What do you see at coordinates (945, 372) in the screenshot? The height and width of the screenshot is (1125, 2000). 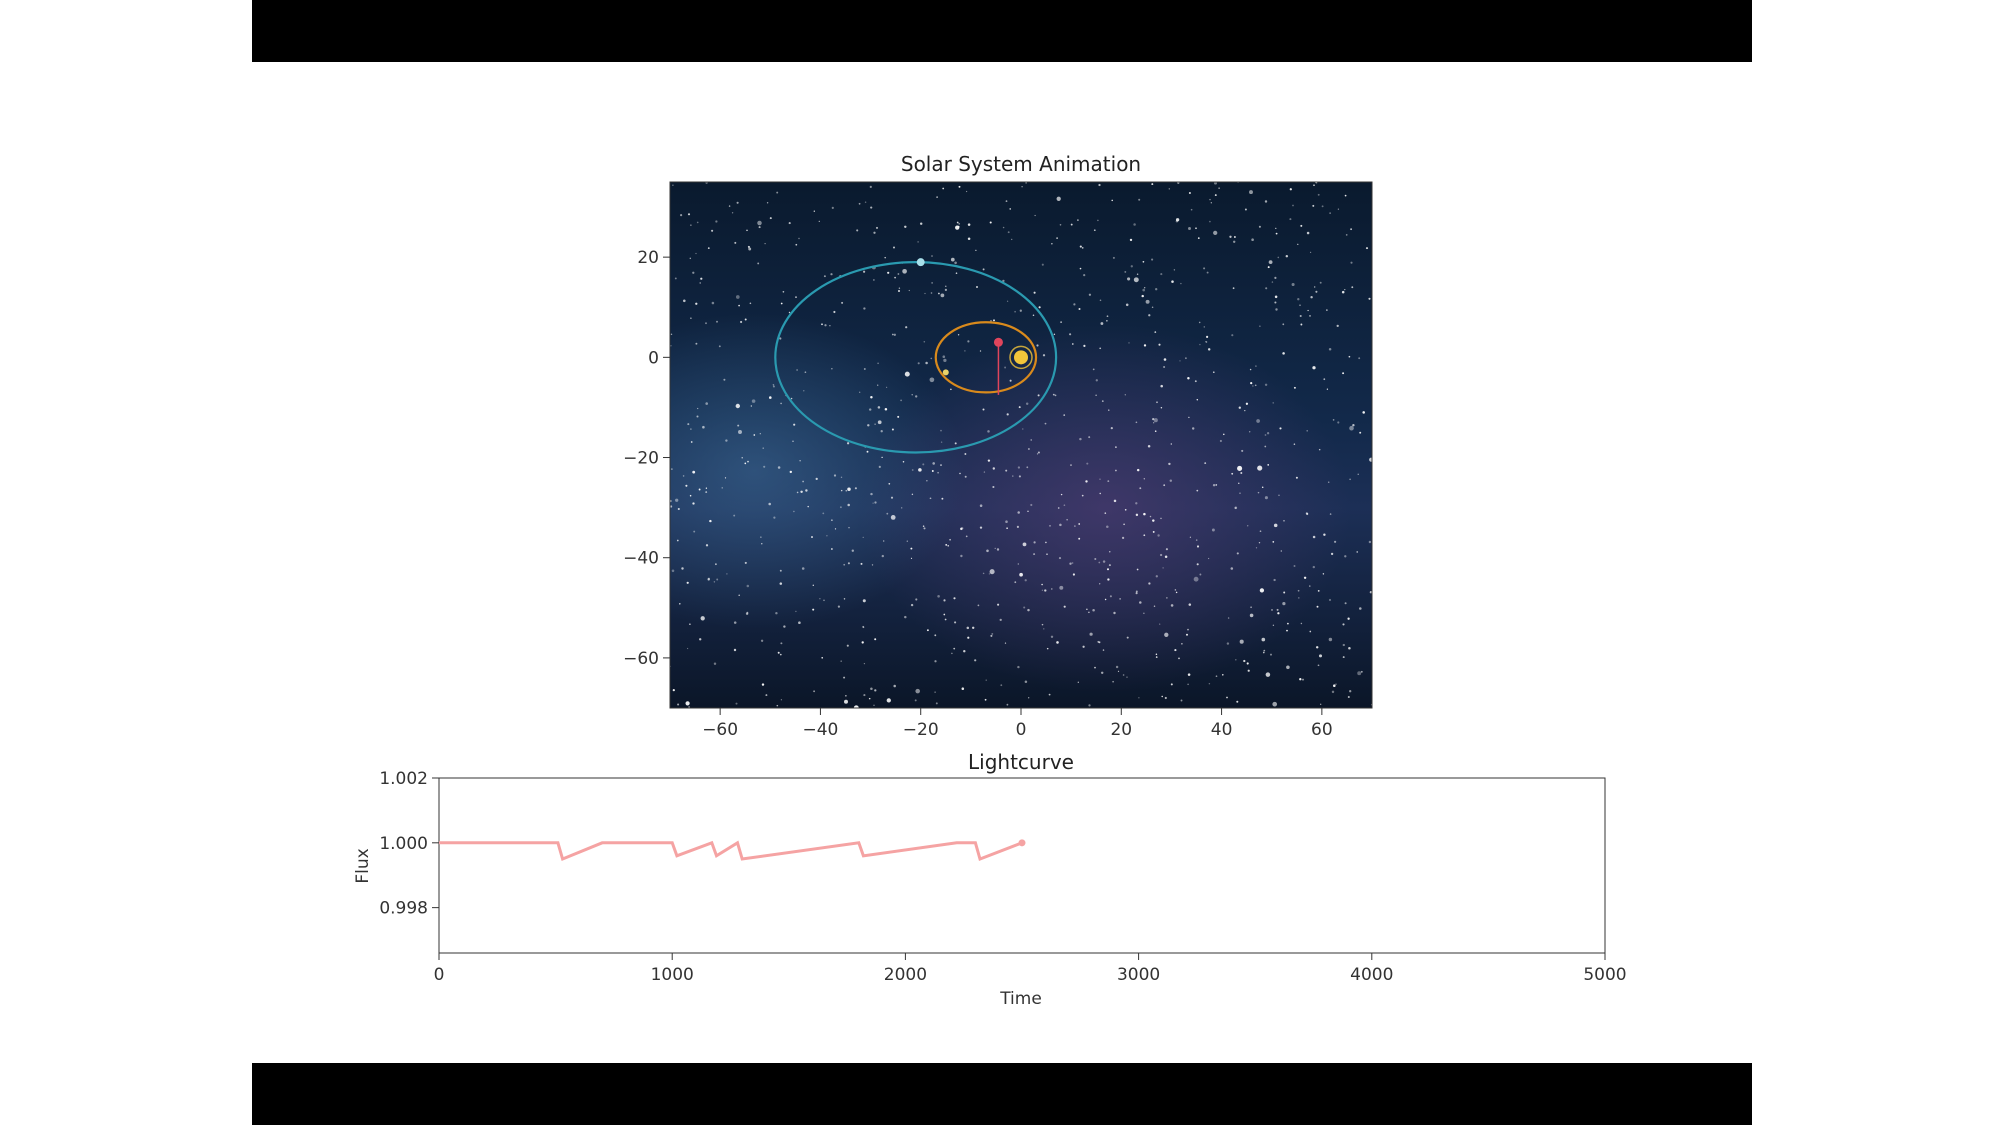 I see `small-planet` at bounding box center [945, 372].